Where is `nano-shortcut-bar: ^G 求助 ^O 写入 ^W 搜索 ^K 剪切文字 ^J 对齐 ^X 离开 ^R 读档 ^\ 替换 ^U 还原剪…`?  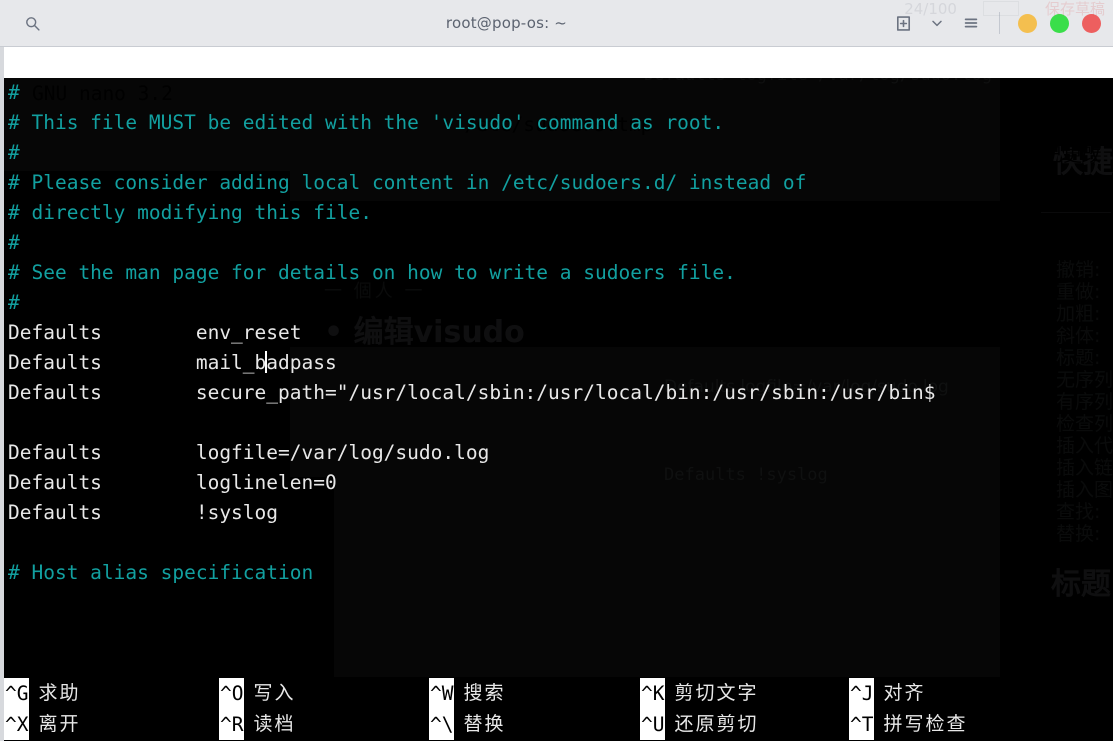 nano-shortcut-bar: ^G 求助 ^O 写入 ^W 搜索 ^K 剪切文字 ^J 对齐 ^X 离开 ^R 读档 ^\ 替换 ^U 还原剪… is located at coordinates (558, 709).